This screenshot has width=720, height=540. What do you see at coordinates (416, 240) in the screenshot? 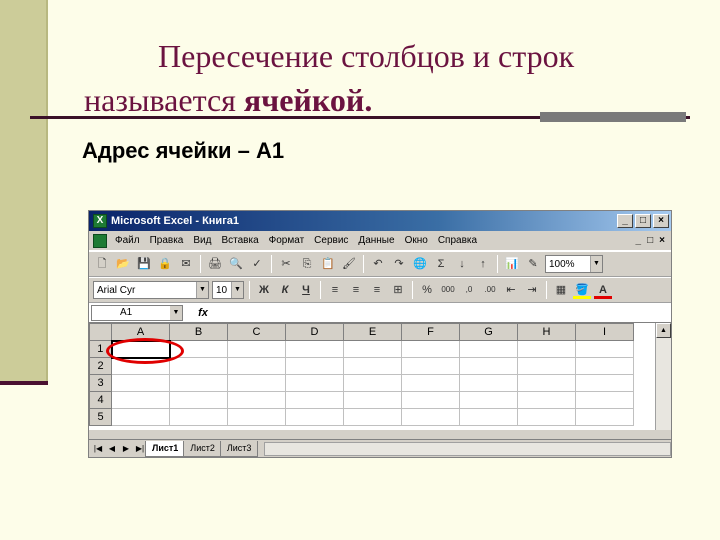
I see `menu-window: Окно` at bounding box center [416, 240].